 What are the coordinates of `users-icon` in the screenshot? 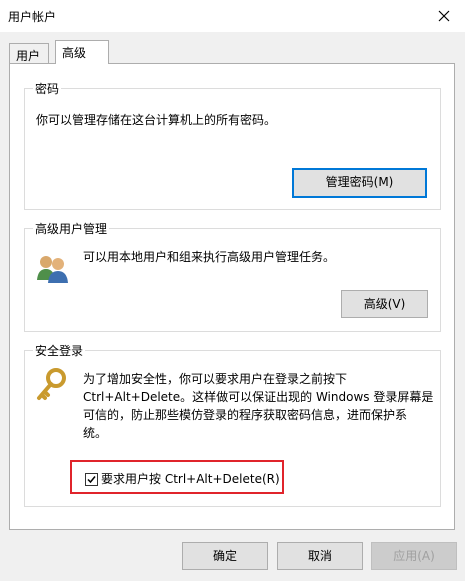 It's located at (52, 267).